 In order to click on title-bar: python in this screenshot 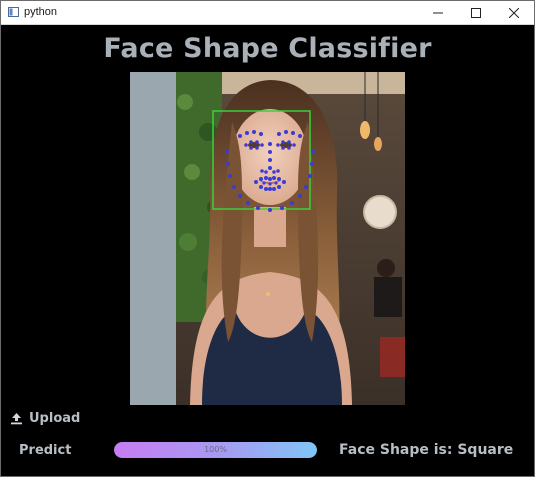, I will do `click(267, 13)`.